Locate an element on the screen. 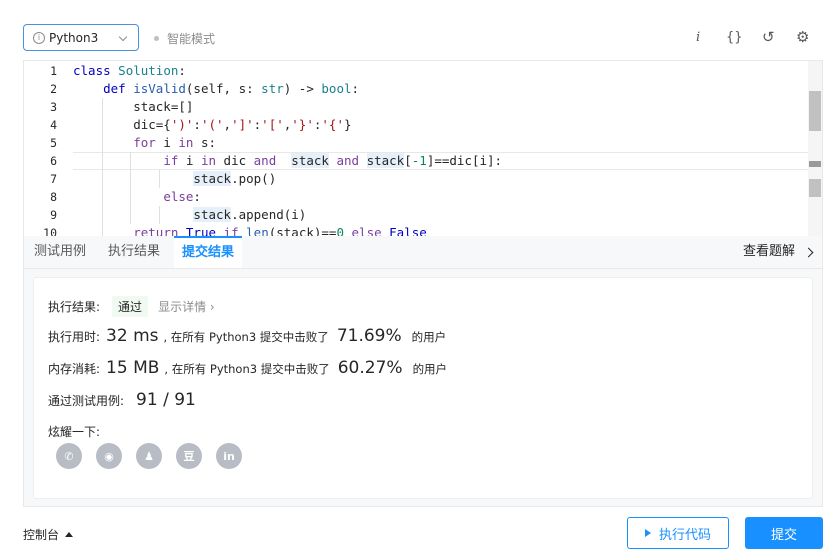  line-number: 2 is located at coordinates (53, 89).